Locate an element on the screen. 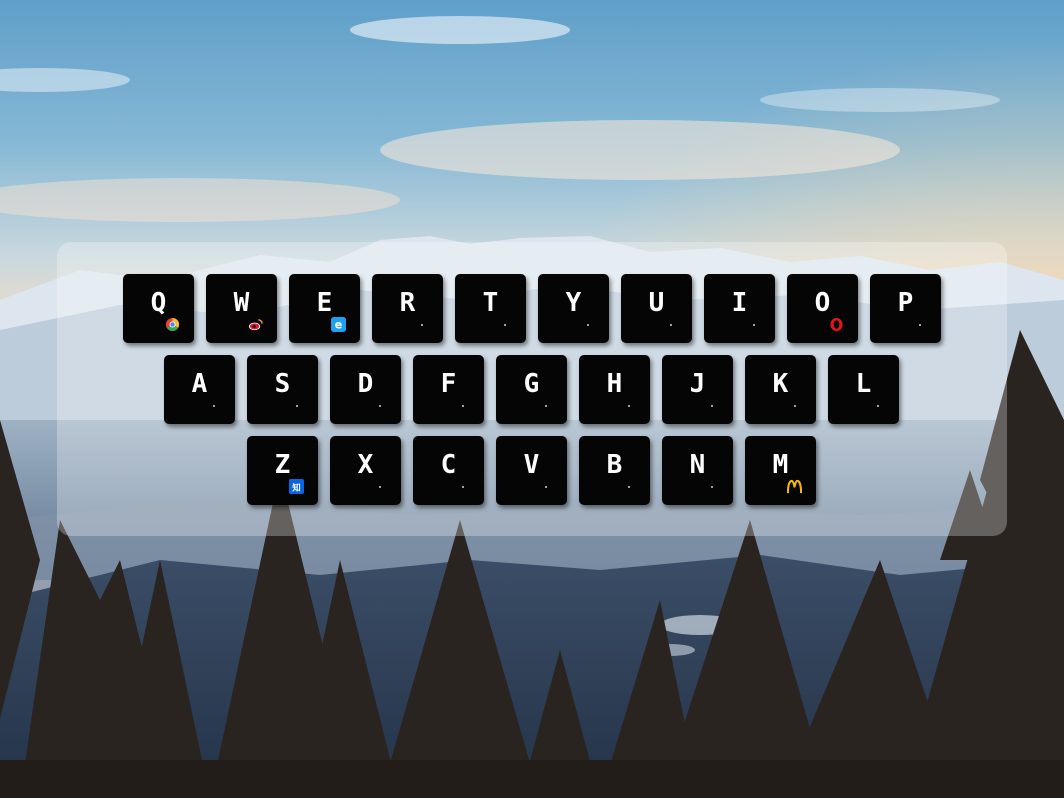 This screenshot has width=1064, height=798. key-l: L is located at coordinates (863, 389).